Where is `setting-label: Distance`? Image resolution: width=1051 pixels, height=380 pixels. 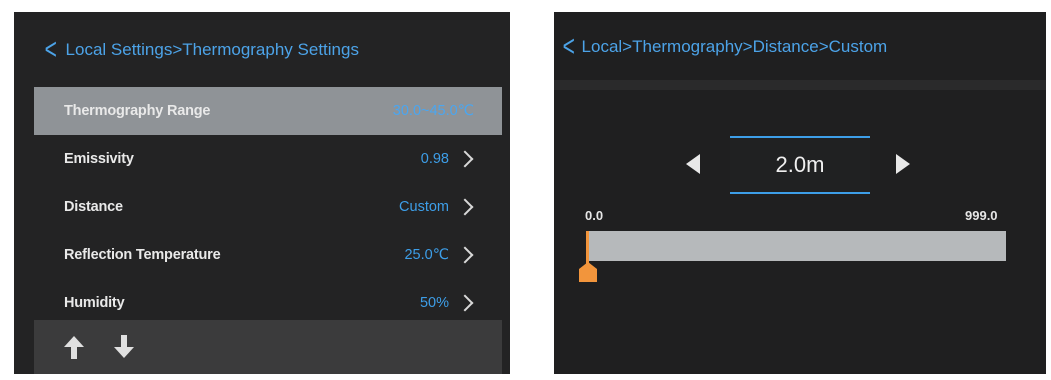
setting-label: Distance is located at coordinates (93, 207).